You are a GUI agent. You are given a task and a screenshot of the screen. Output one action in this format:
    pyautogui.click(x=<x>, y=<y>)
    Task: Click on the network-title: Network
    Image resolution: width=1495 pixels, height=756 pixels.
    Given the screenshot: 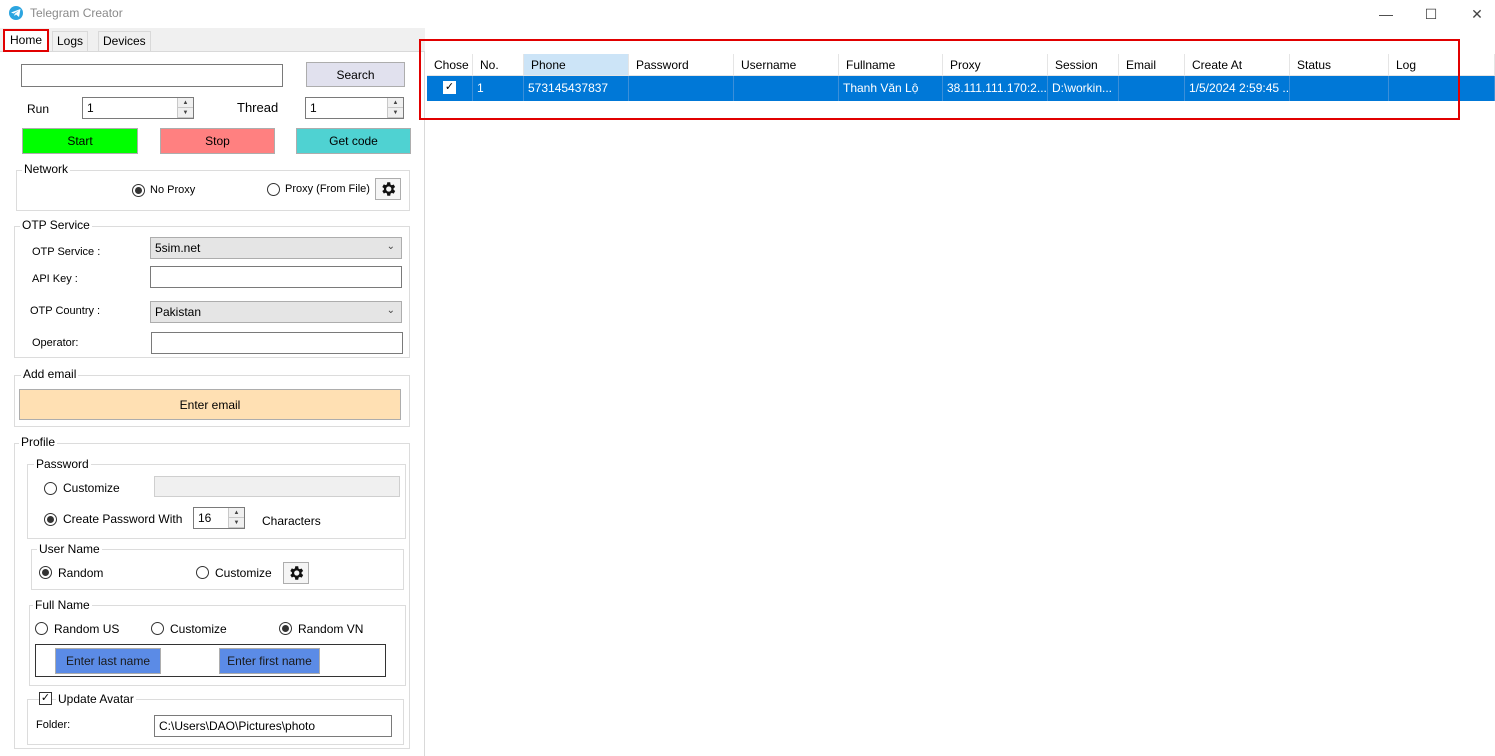 What is the action you would take?
    pyautogui.click(x=46, y=169)
    